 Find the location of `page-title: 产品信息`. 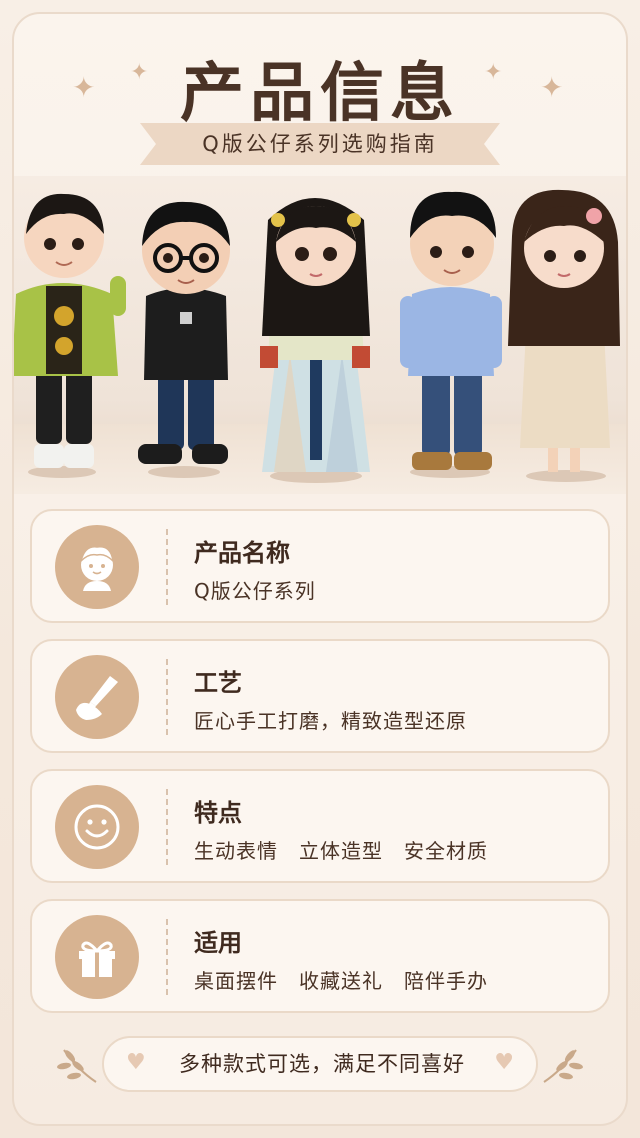

page-title: 产品信息 is located at coordinates (320, 94).